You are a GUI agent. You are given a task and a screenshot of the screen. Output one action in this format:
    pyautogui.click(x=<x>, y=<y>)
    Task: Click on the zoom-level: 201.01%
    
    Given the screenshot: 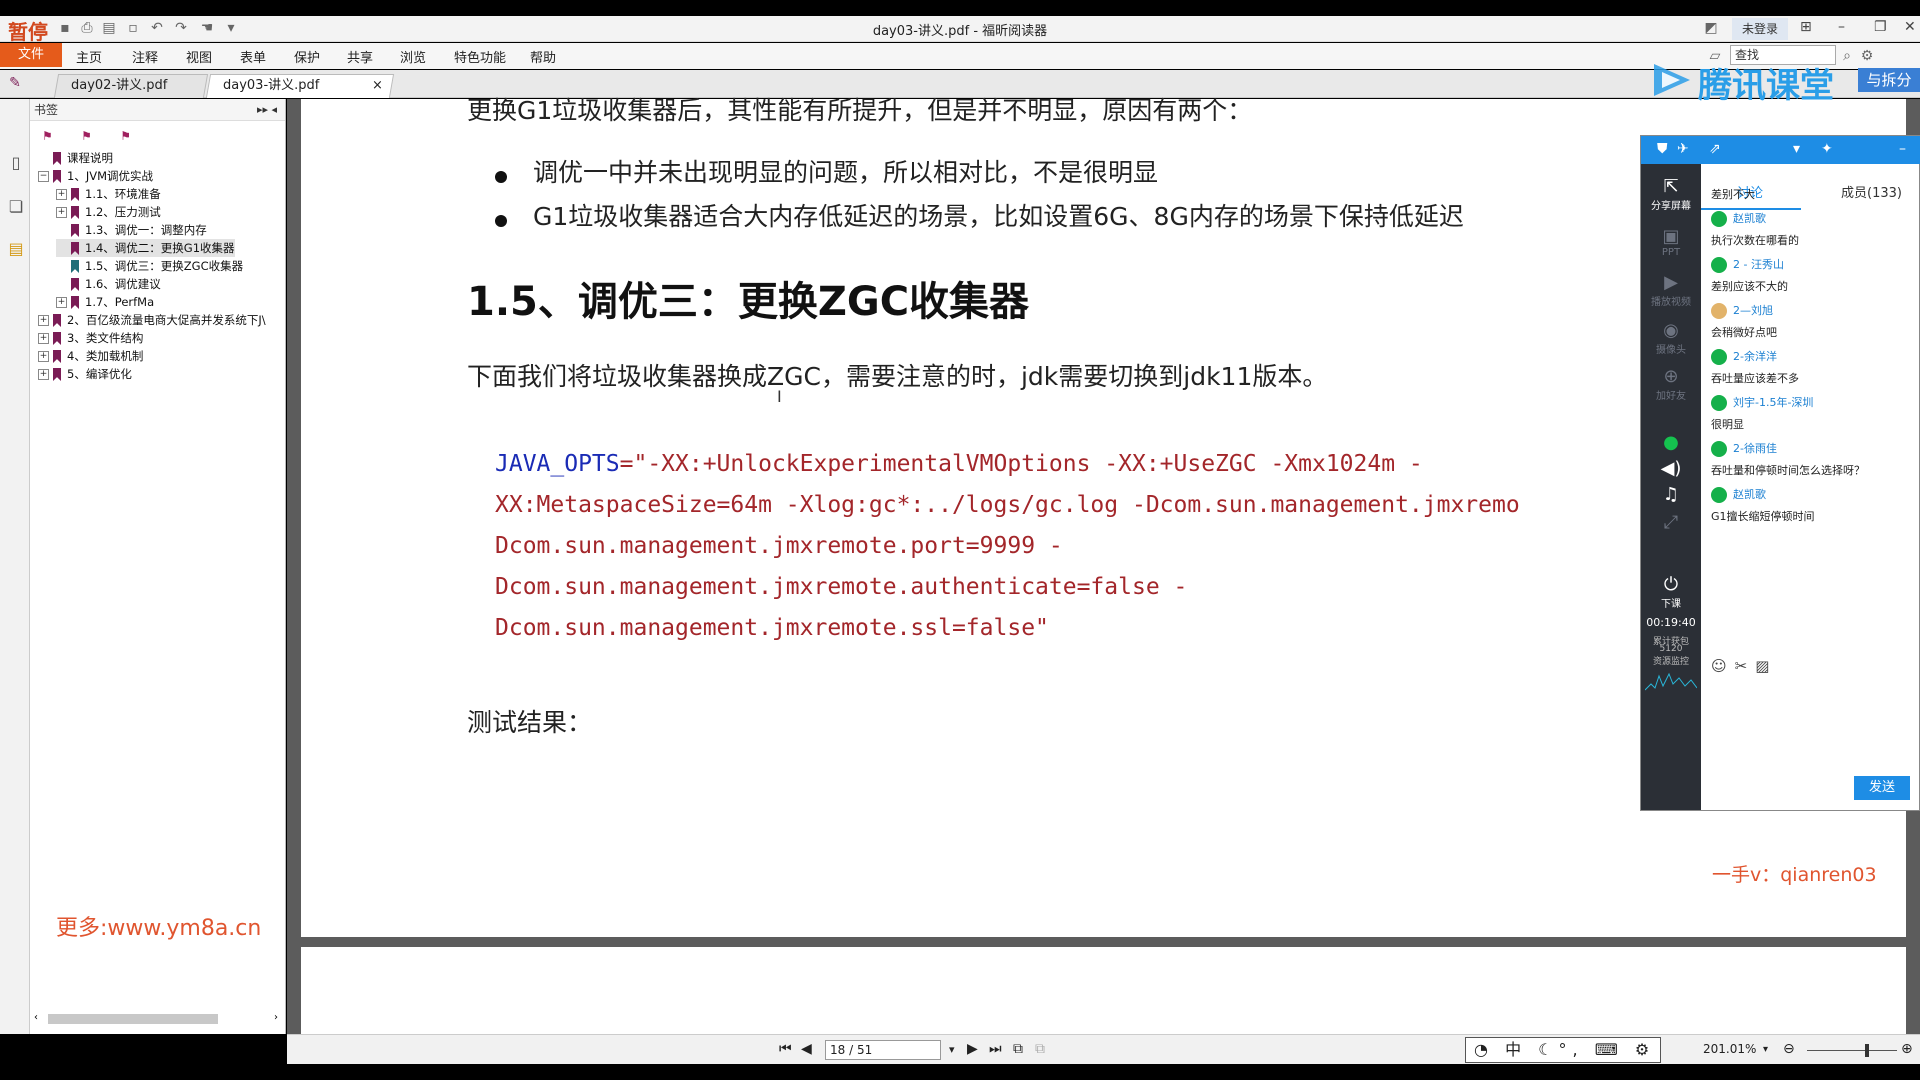 What is the action you would take?
    pyautogui.click(x=1729, y=1049)
    